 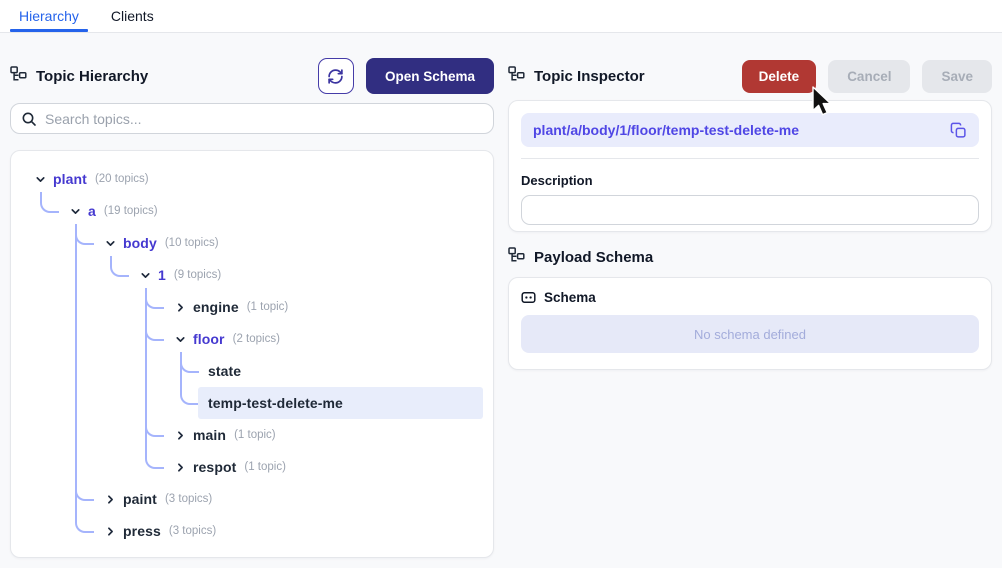 I want to click on topic-name: floor, so click(x=209, y=339).